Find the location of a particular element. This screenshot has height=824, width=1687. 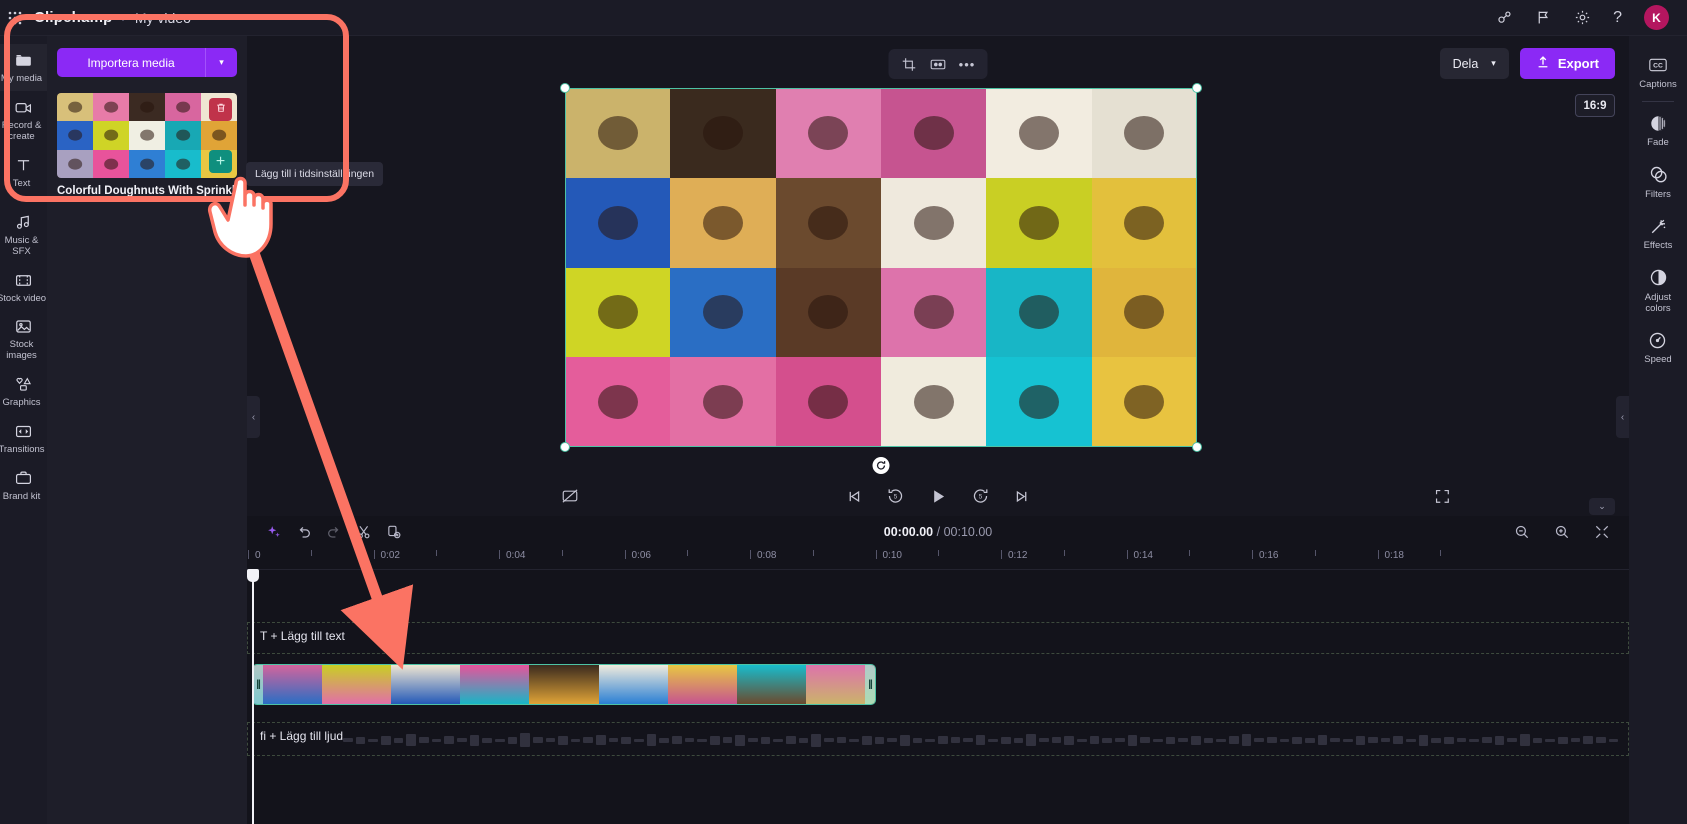

skip-to-end-icon is located at coordinates (1022, 496).